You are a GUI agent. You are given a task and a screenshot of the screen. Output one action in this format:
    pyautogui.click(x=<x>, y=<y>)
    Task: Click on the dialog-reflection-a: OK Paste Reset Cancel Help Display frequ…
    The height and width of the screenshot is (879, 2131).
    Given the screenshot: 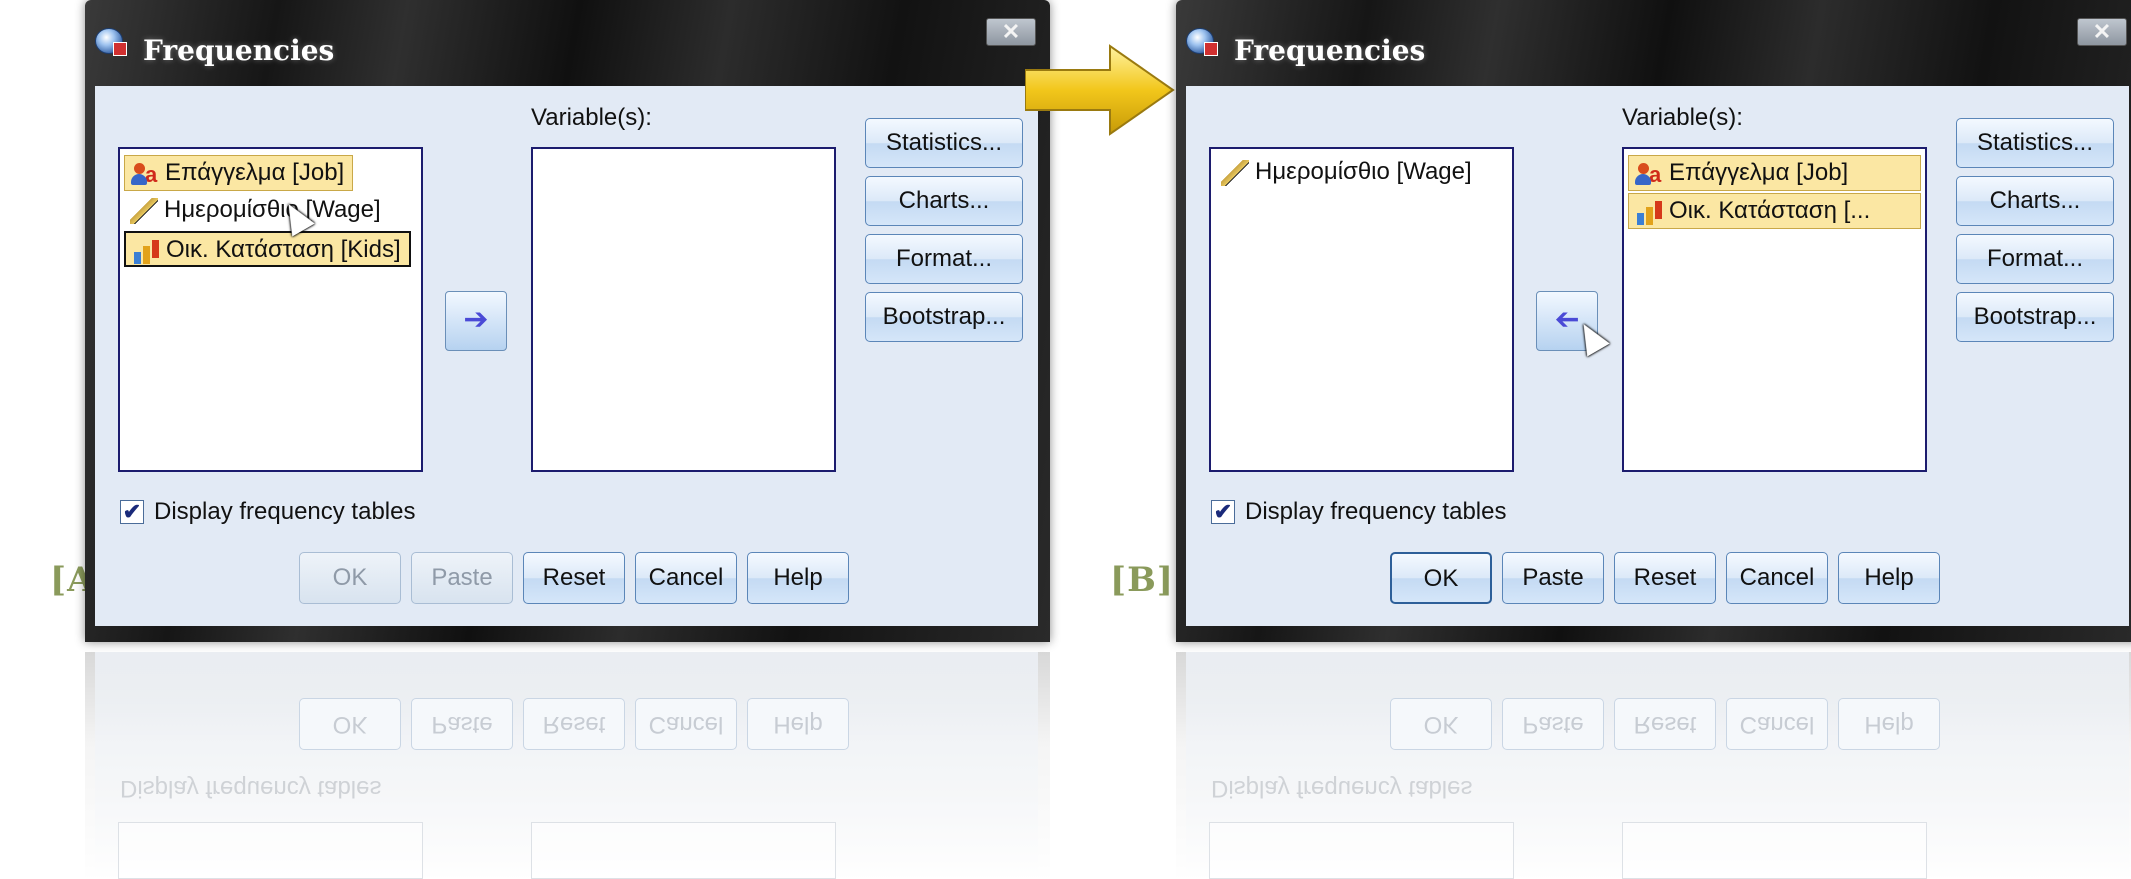 What is the action you would take?
    pyautogui.click(x=567, y=765)
    